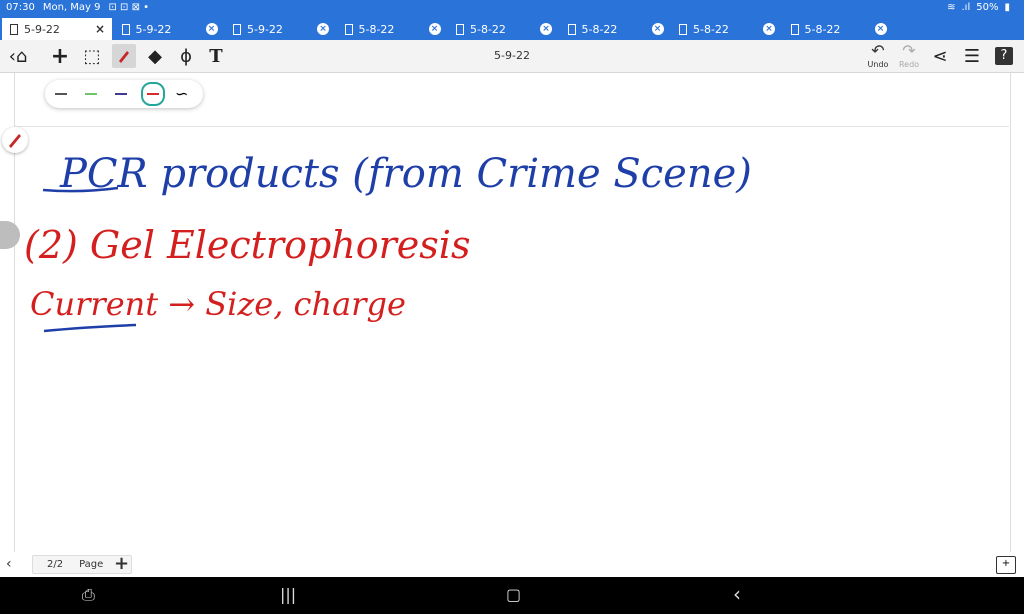 This screenshot has width=1024, height=614. I want to click on note-line-3: Current → Size, charge, so click(218, 304).